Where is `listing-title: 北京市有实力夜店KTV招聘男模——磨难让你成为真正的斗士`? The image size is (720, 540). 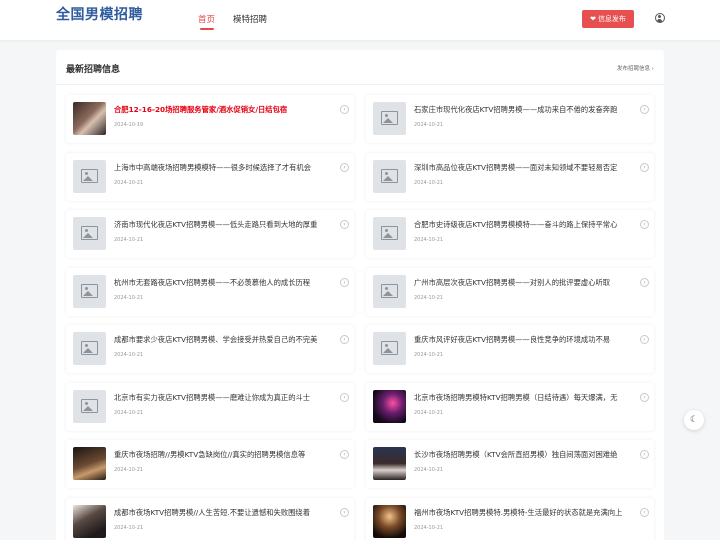
listing-title: 北京市有实力夜店KTV招聘男模——磨难让你成为真正的斗士 is located at coordinates (225, 398).